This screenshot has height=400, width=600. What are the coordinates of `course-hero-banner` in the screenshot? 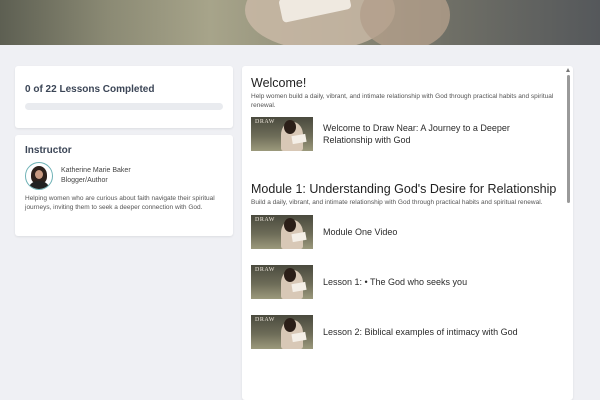 It's located at (300, 22).